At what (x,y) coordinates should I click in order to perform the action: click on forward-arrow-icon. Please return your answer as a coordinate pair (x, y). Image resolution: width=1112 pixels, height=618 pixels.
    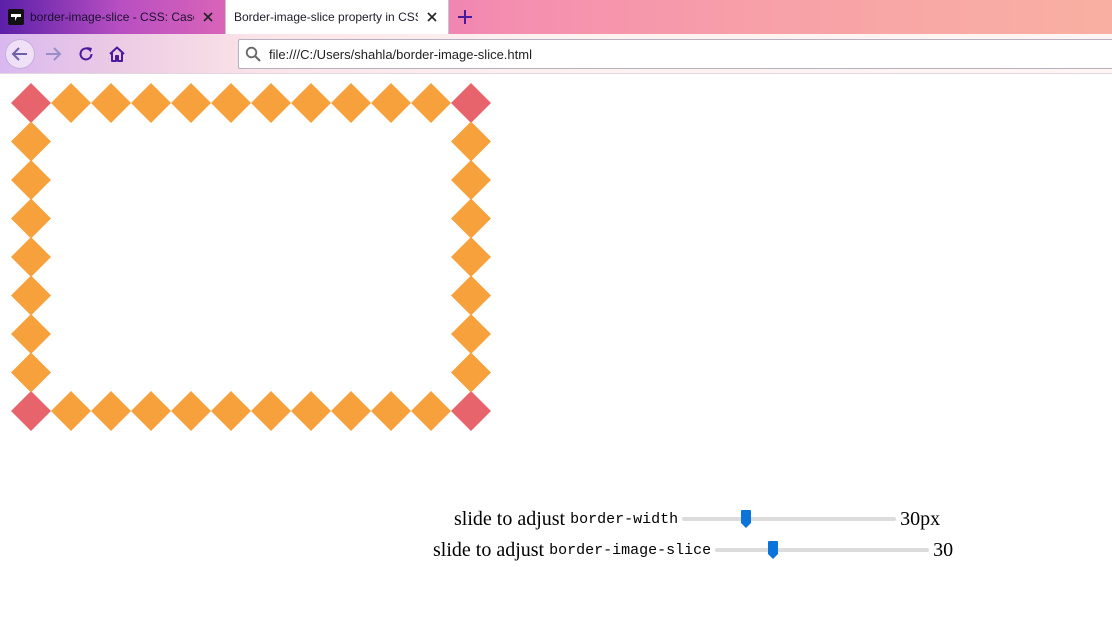
    Looking at the image, I should click on (54, 54).